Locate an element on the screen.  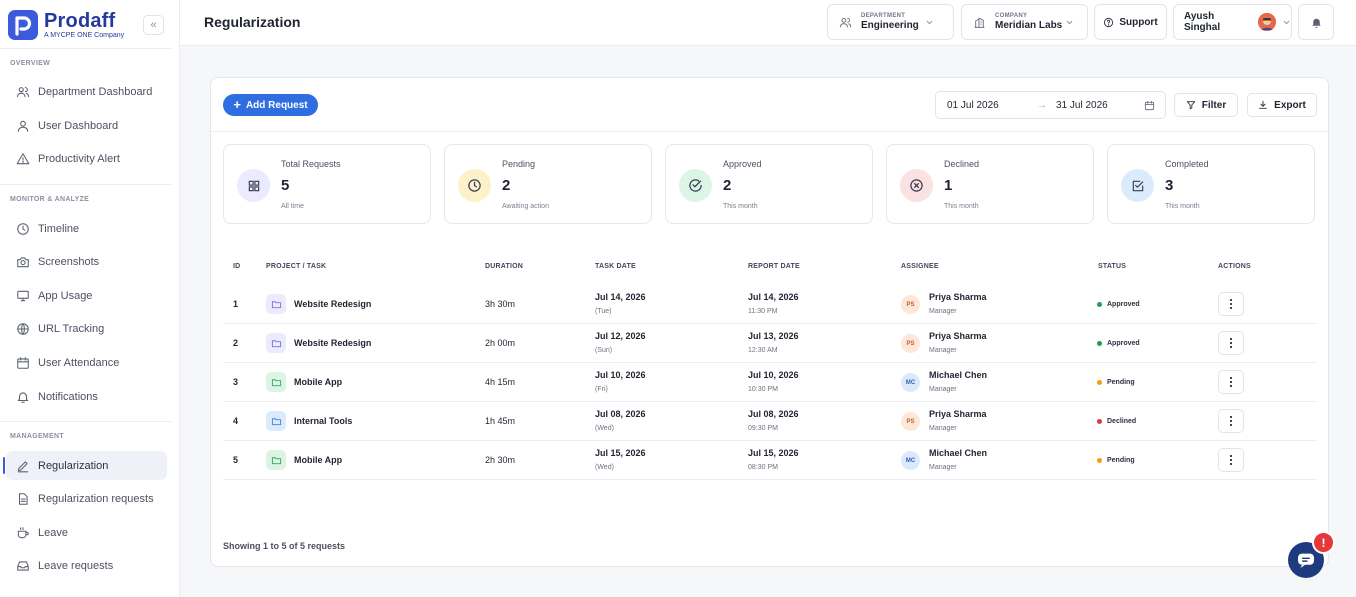
stat-subtext: Awaiting action is located at coordinates (525, 206).